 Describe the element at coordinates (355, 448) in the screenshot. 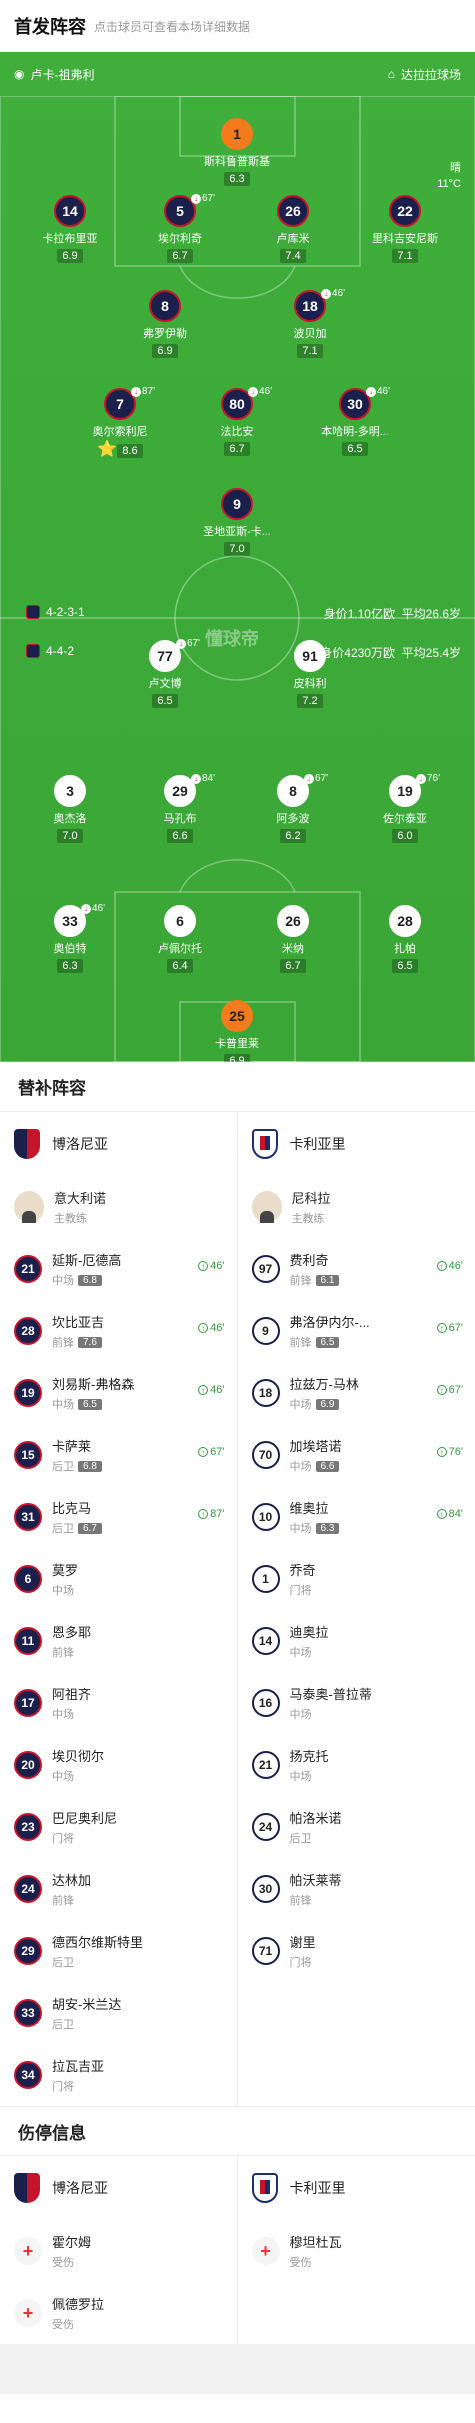

I see `rating-wrap: 6.5` at that location.